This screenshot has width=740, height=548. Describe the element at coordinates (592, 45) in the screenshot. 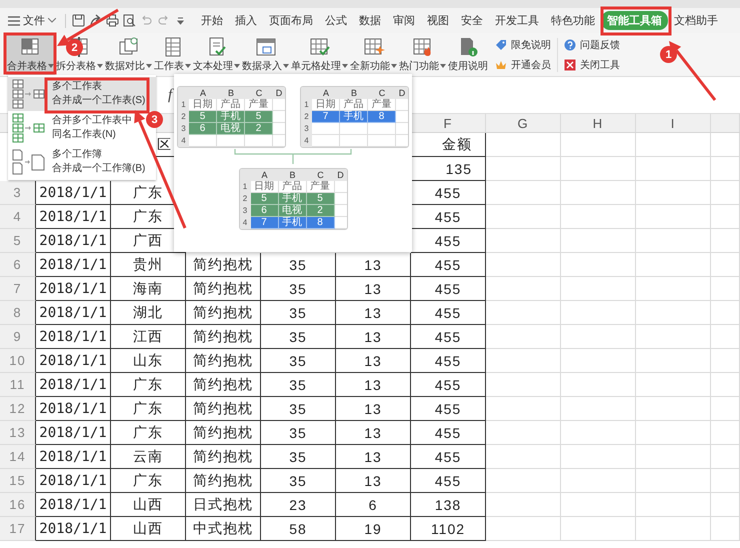

I see `ribbon-link: 问题反馈` at that location.